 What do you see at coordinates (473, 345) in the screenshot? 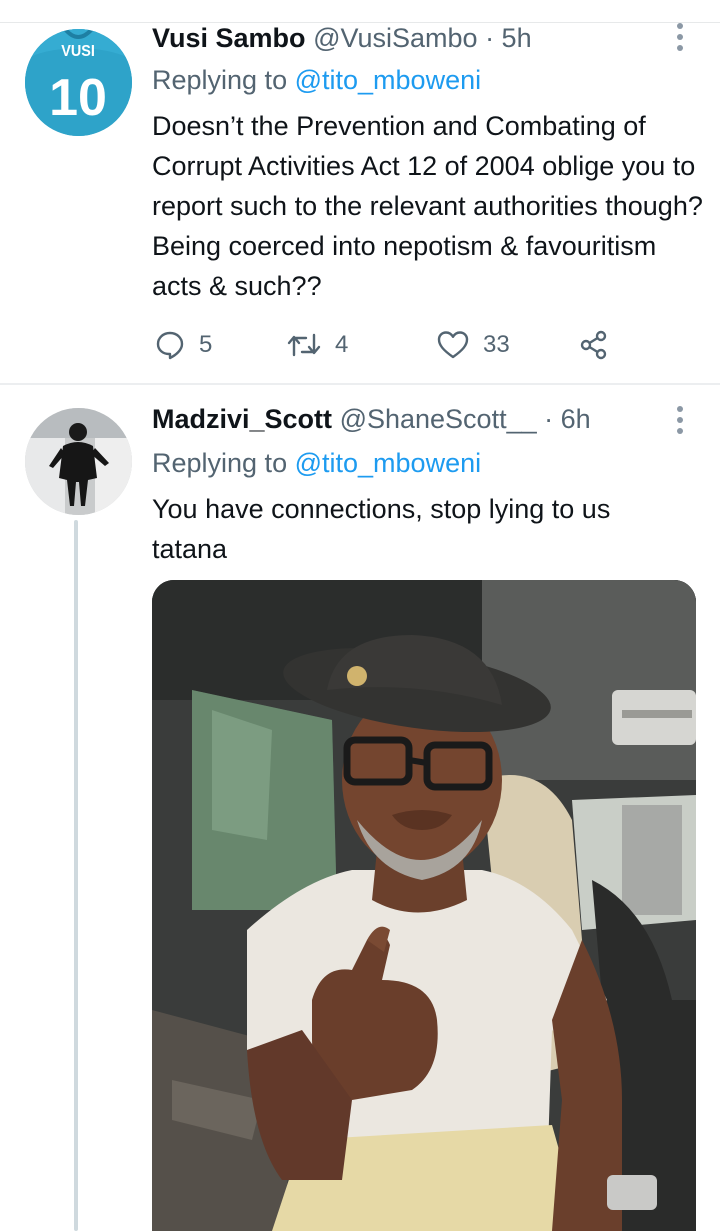
I see `like-button: 33` at bounding box center [473, 345].